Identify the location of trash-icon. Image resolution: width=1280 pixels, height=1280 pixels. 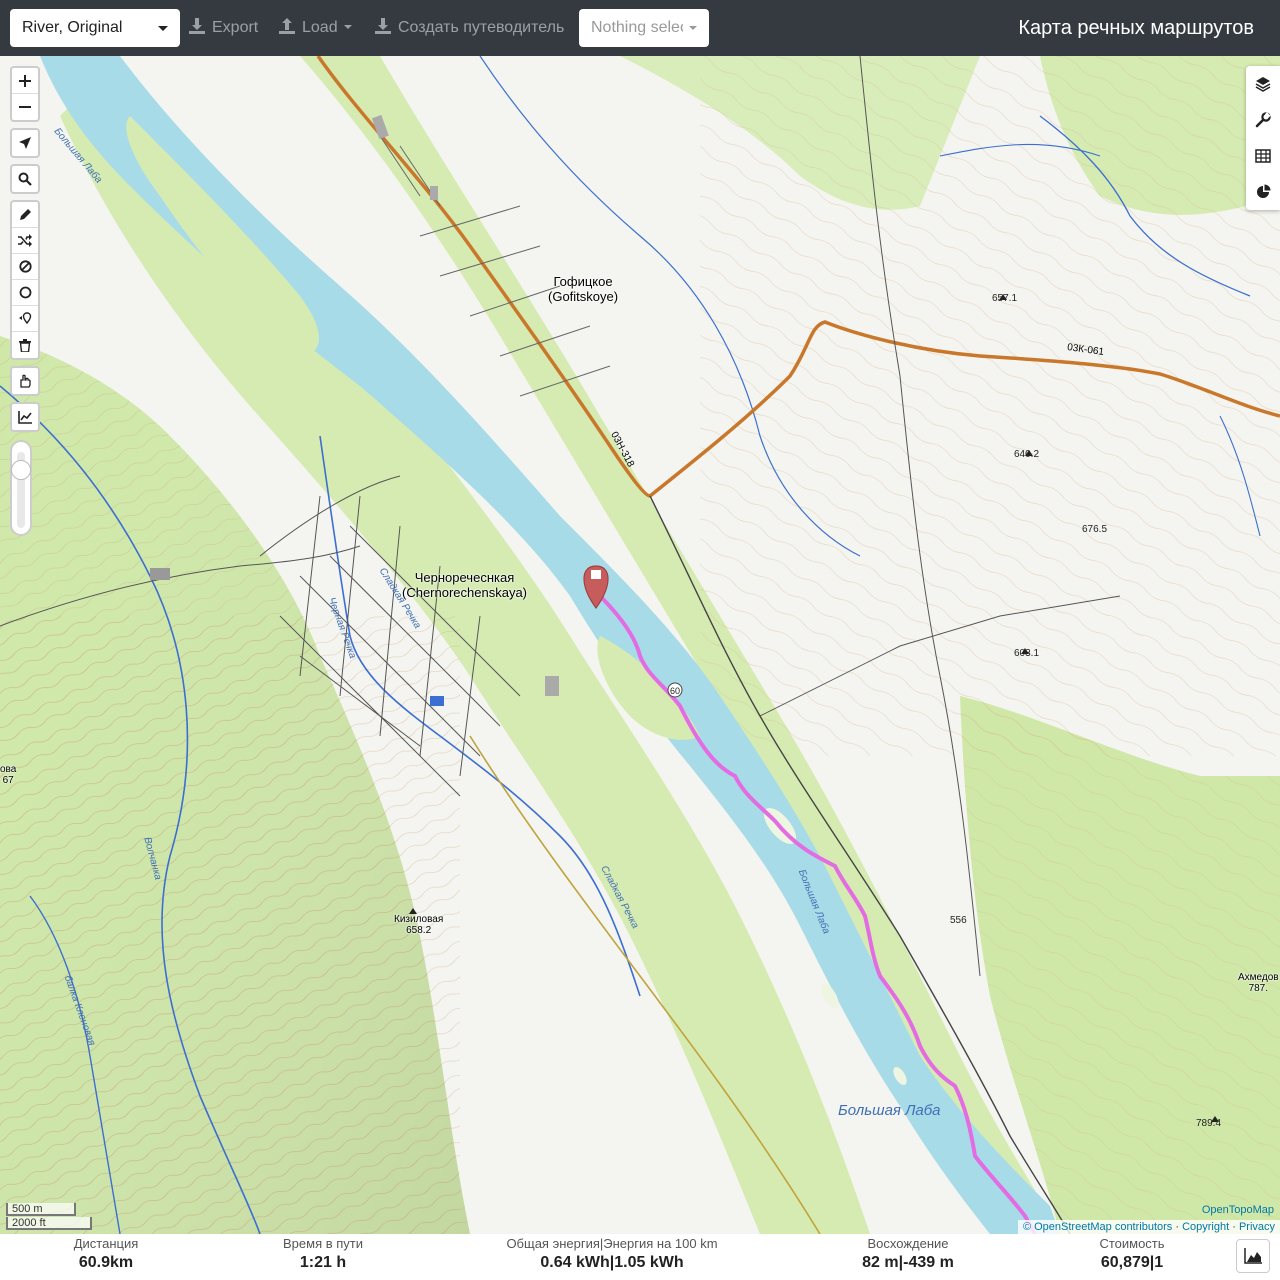
(25, 345).